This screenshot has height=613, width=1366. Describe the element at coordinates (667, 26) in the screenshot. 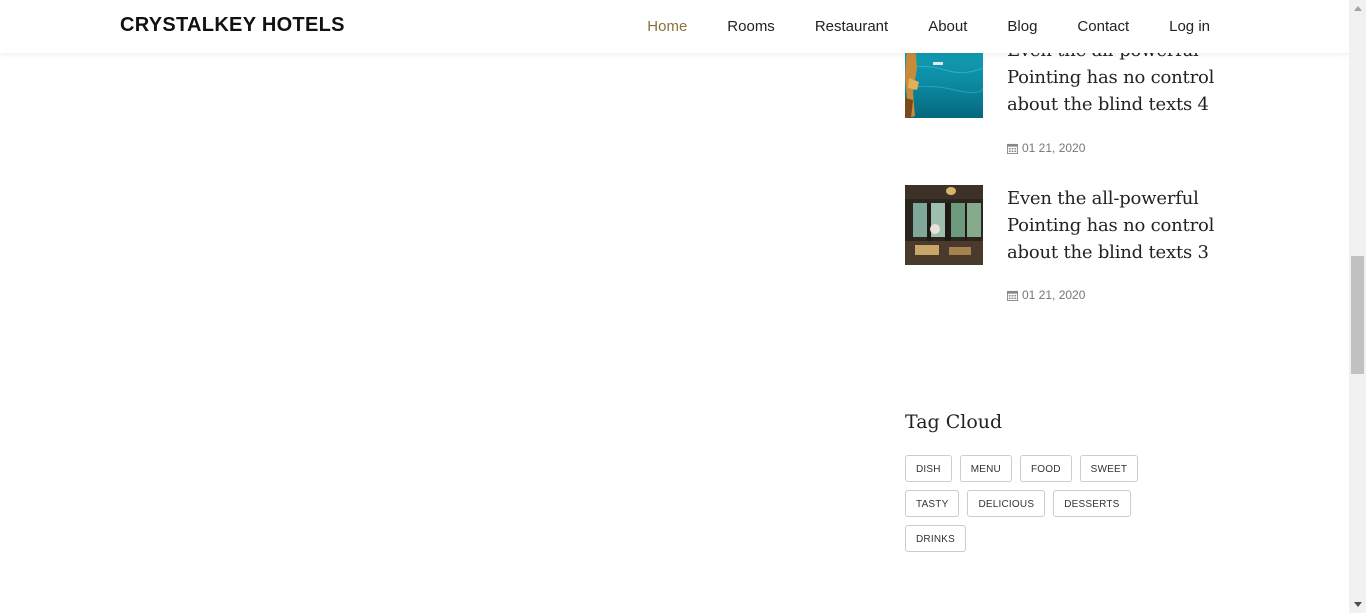

I see `nav-item-home: Home` at that location.